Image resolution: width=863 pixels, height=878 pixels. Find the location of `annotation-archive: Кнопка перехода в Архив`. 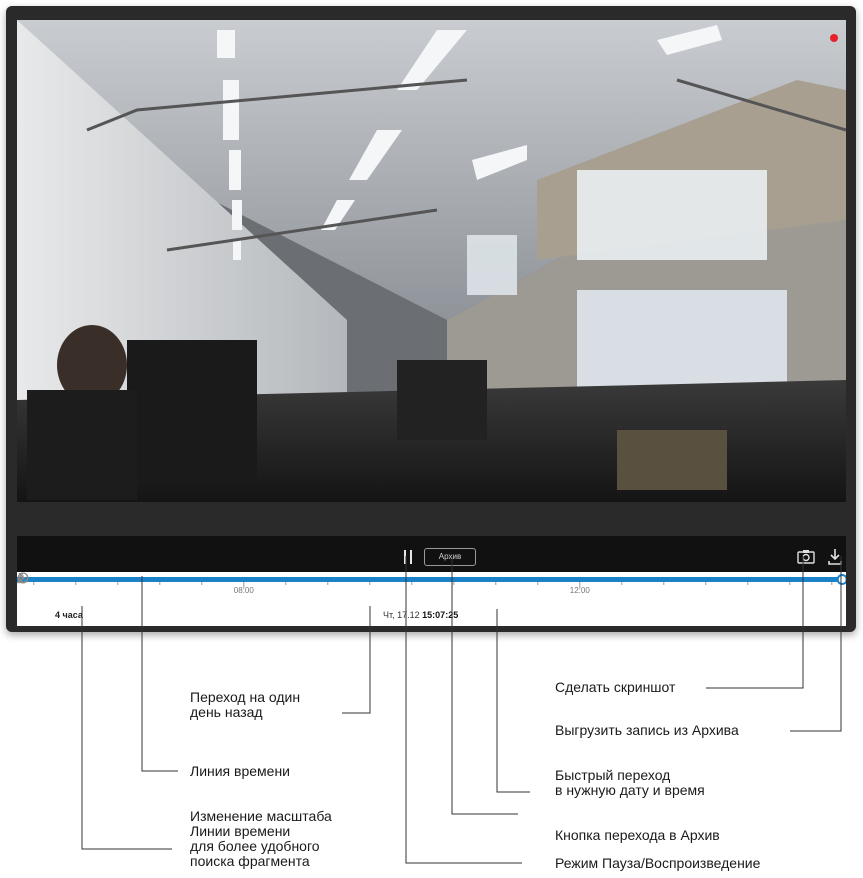

annotation-archive: Кнопка перехода в Архив is located at coordinates (637, 835).